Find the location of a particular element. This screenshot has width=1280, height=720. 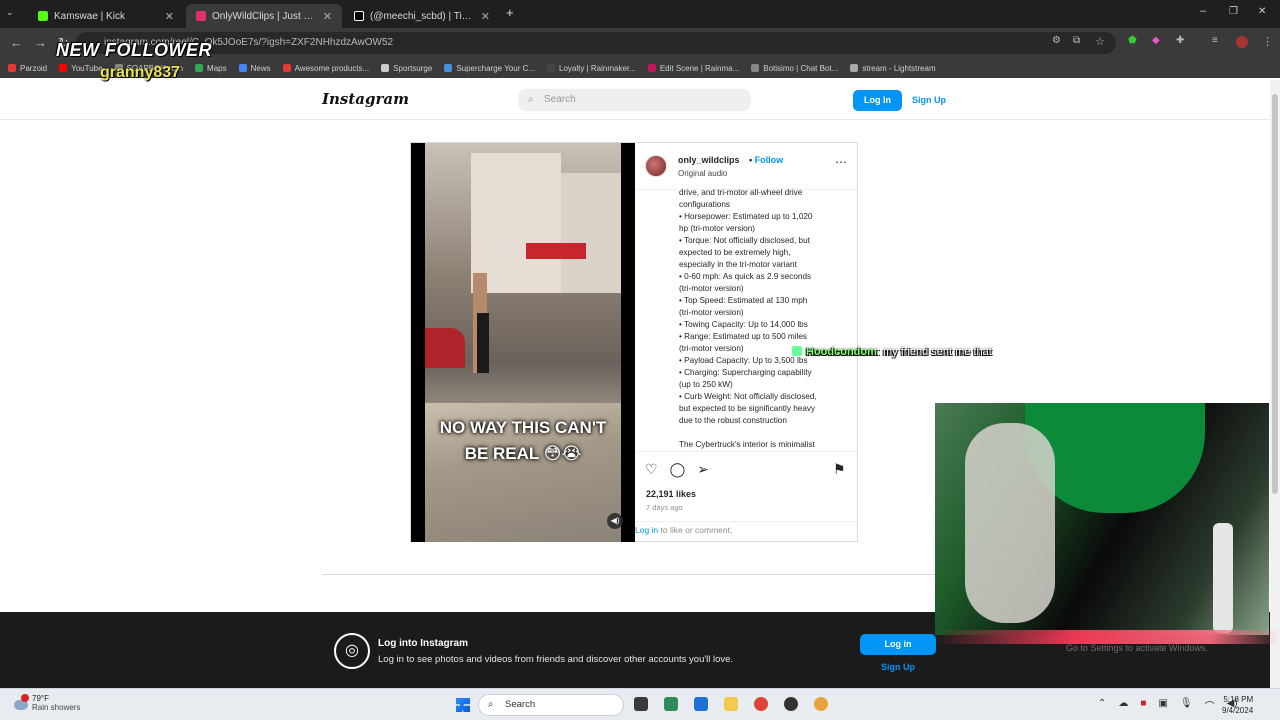

tab-label: (@meechi_scbd) | TikTok is located at coordinates (422, 16).